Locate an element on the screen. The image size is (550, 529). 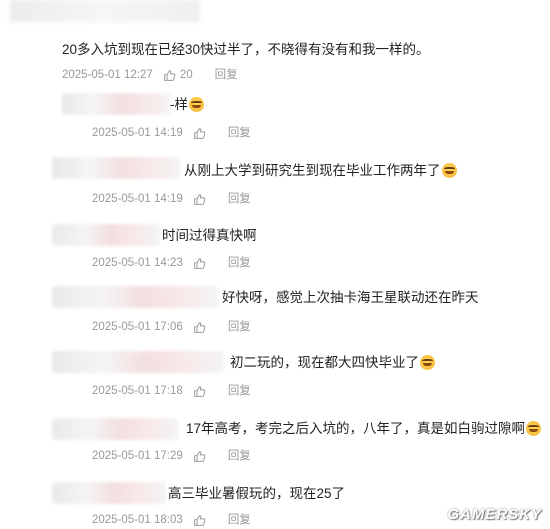
comment-text: 从刚上大学到研究生到现在毕业工作两年了 is located at coordinates (312, 170).